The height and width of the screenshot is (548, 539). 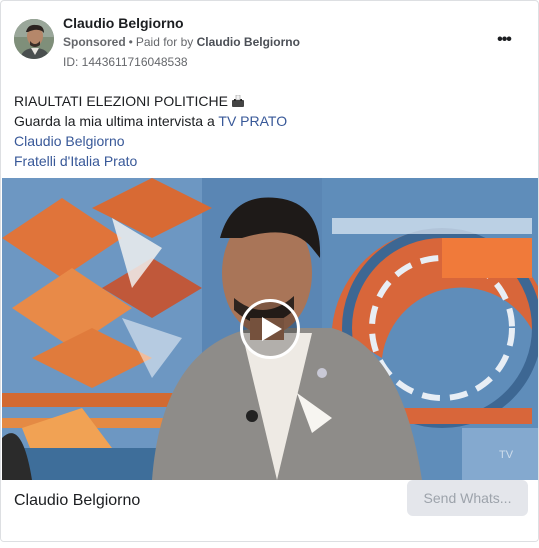 I want to click on avatar-image, so click(x=34, y=39).